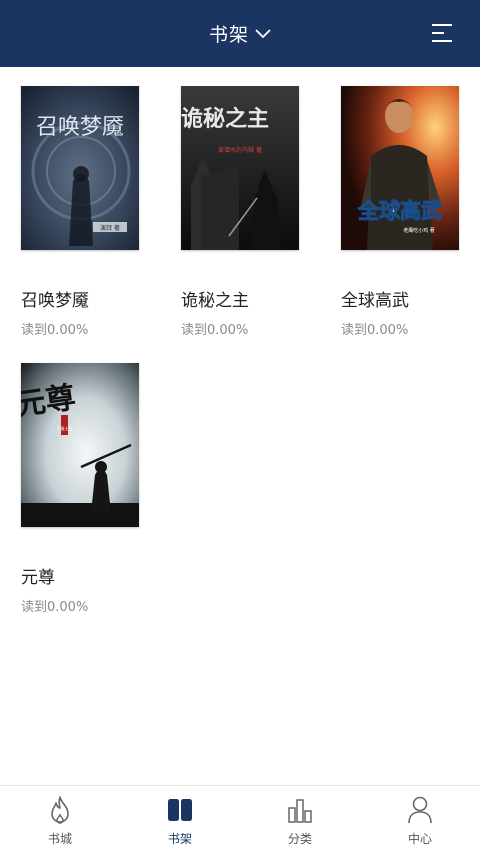 The height and width of the screenshot is (854, 480). Describe the element at coordinates (299, 839) in the screenshot. I see `tab-label: 分类` at that location.